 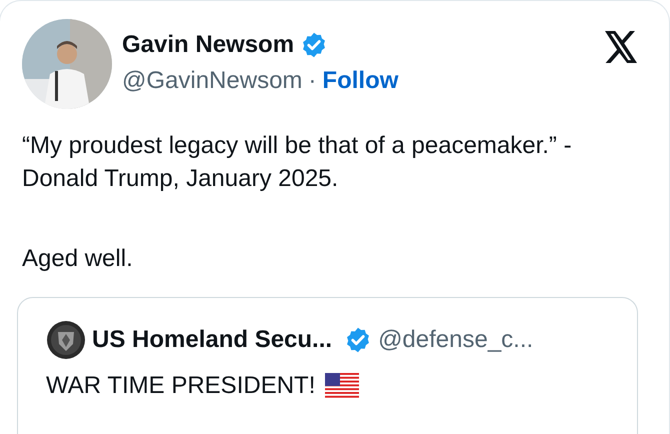 What do you see at coordinates (297, 162) in the screenshot?
I see `post-text: “My proudest legacy will be that of a peacemaker.” - Donald Trump, January 2025.` at bounding box center [297, 162].